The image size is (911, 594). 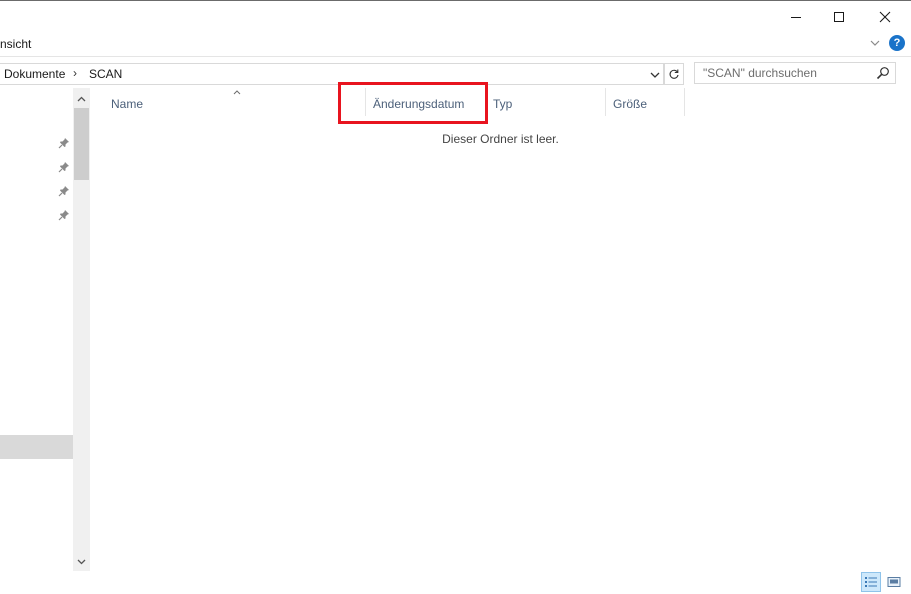 I want to click on refresh-icon, so click(x=674, y=74).